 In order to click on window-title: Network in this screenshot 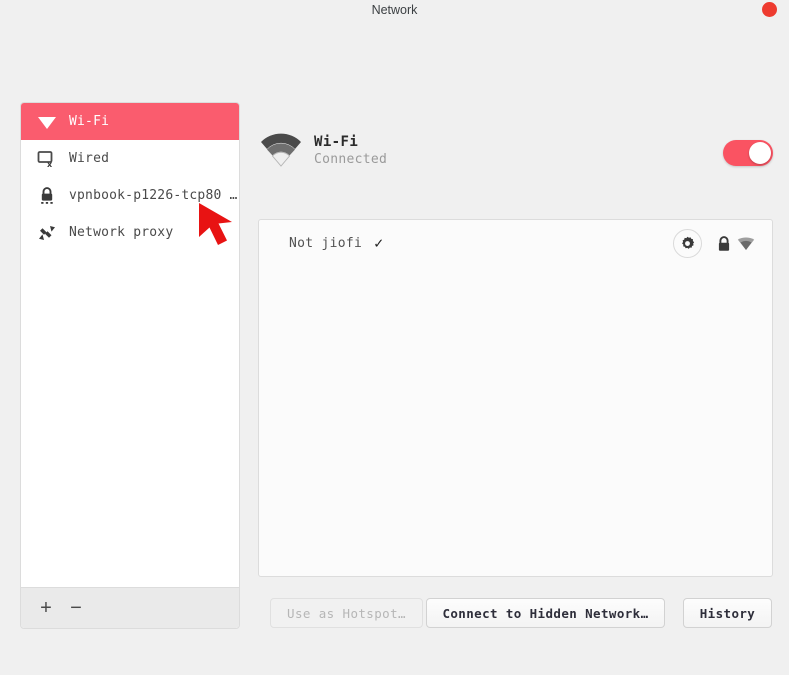, I will do `click(394, 10)`.